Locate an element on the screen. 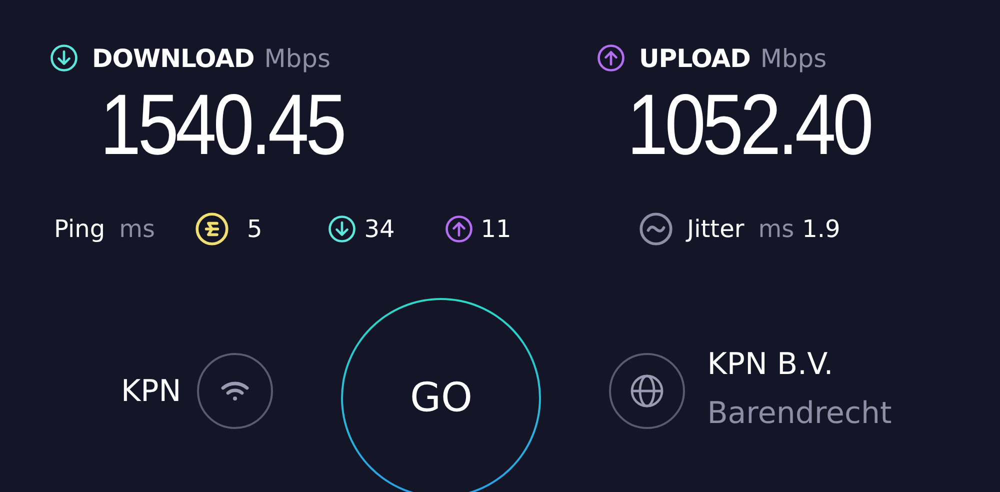 The width and height of the screenshot is (1000, 492). ping-value: 34 is located at coordinates (379, 229).